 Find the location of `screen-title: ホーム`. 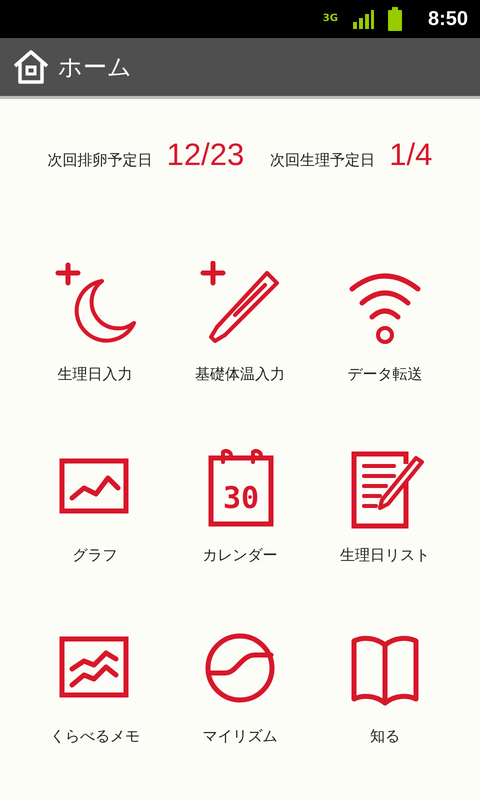

screen-title: ホーム is located at coordinates (95, 67).